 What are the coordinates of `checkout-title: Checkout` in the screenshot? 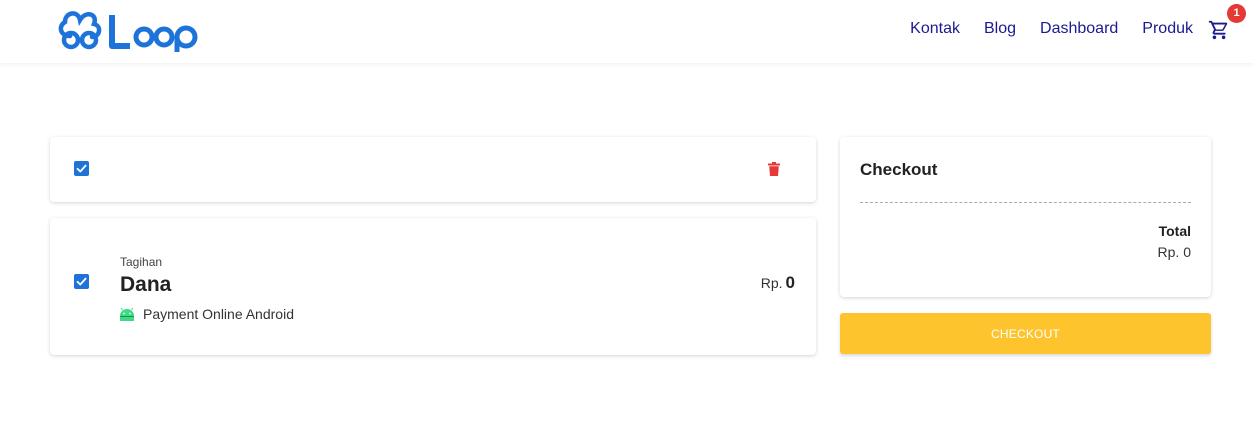 It's located at (899, 169).